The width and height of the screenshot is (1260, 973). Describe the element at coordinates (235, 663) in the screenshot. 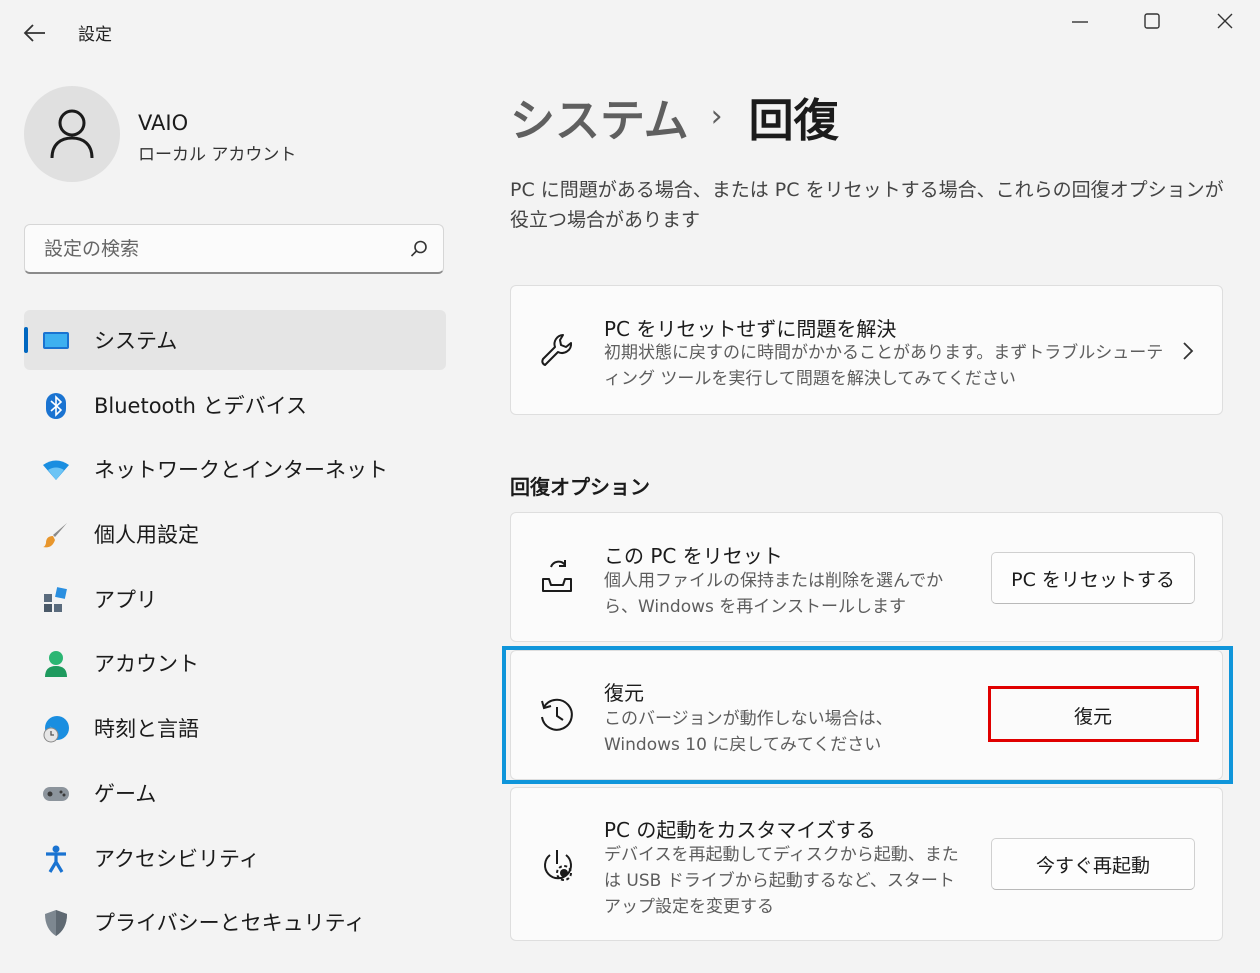

I see `sidebar-item-accounts: アカウント` at that location.